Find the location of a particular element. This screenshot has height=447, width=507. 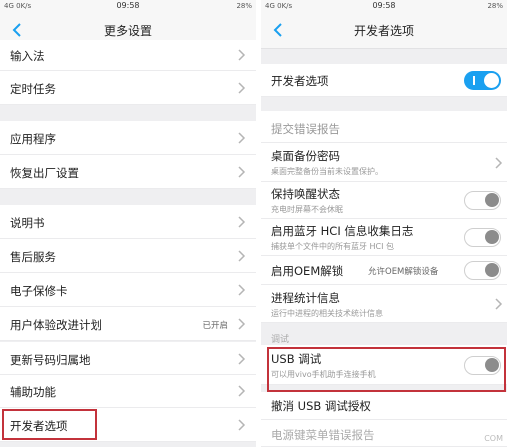

settings-item-manual: 说明书 is located at coordinates (128, 222).